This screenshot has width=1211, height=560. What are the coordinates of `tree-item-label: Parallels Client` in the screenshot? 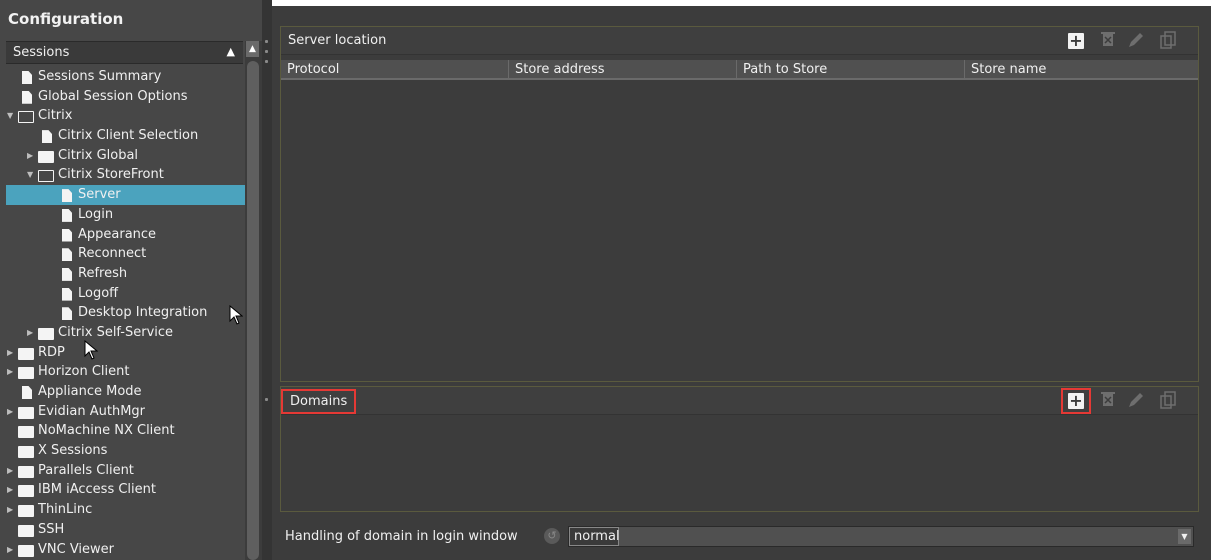 It's located at (86, 470).